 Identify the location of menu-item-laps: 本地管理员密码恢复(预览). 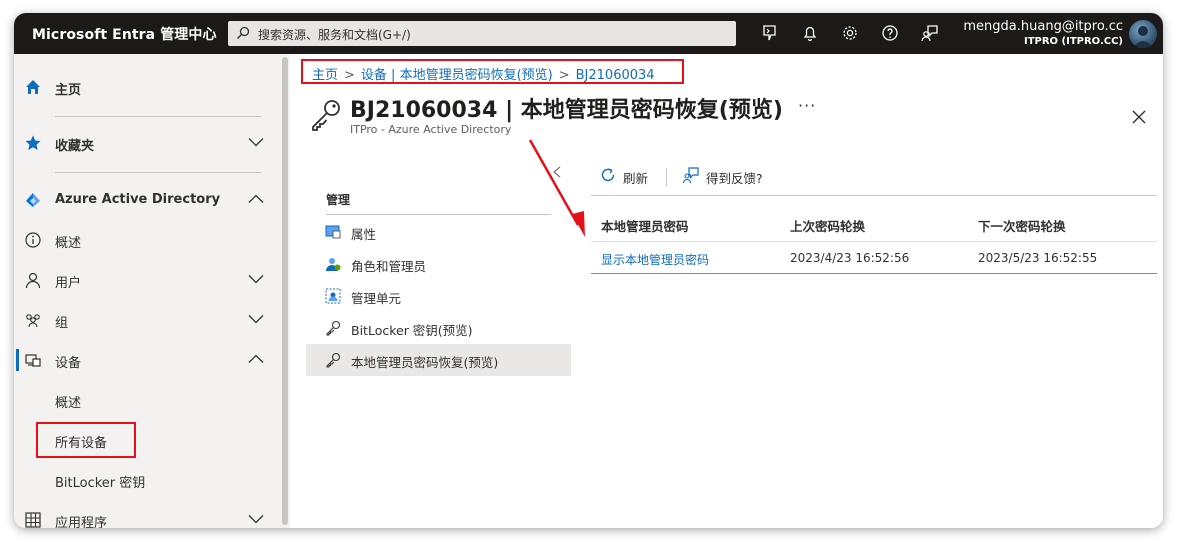
(438, 360).